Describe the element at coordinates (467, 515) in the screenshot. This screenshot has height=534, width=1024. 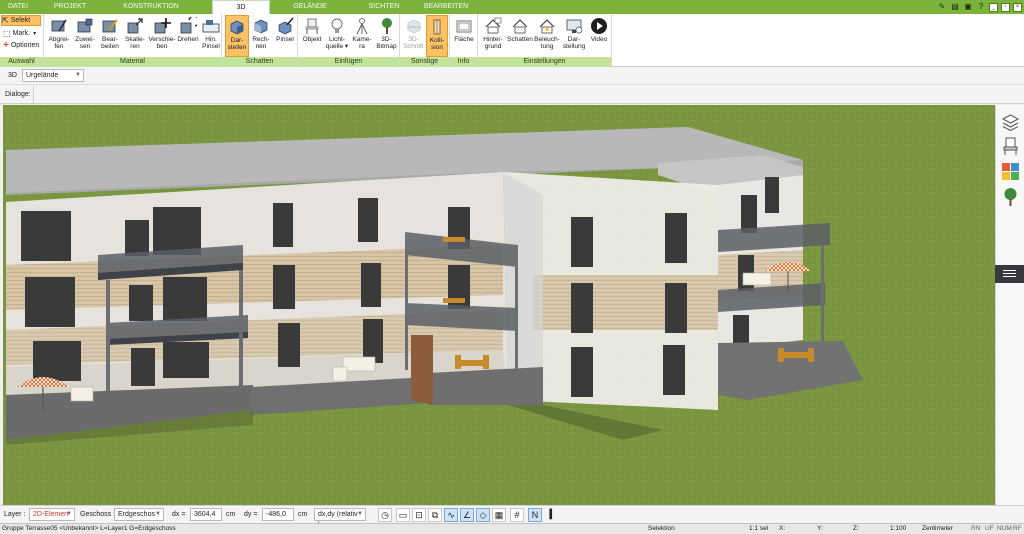
I see `angle-snap-icon: ∠` at that location.